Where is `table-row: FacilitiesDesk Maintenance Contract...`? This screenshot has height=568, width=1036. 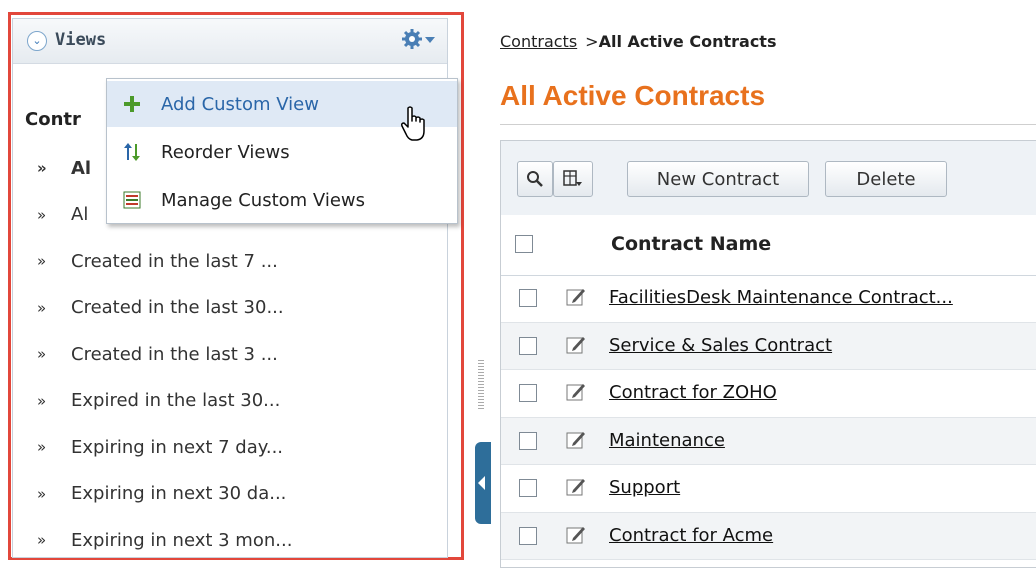
table-row: FacilitiesDesk Maintenance Contract... is located at coordinates (768, 299).